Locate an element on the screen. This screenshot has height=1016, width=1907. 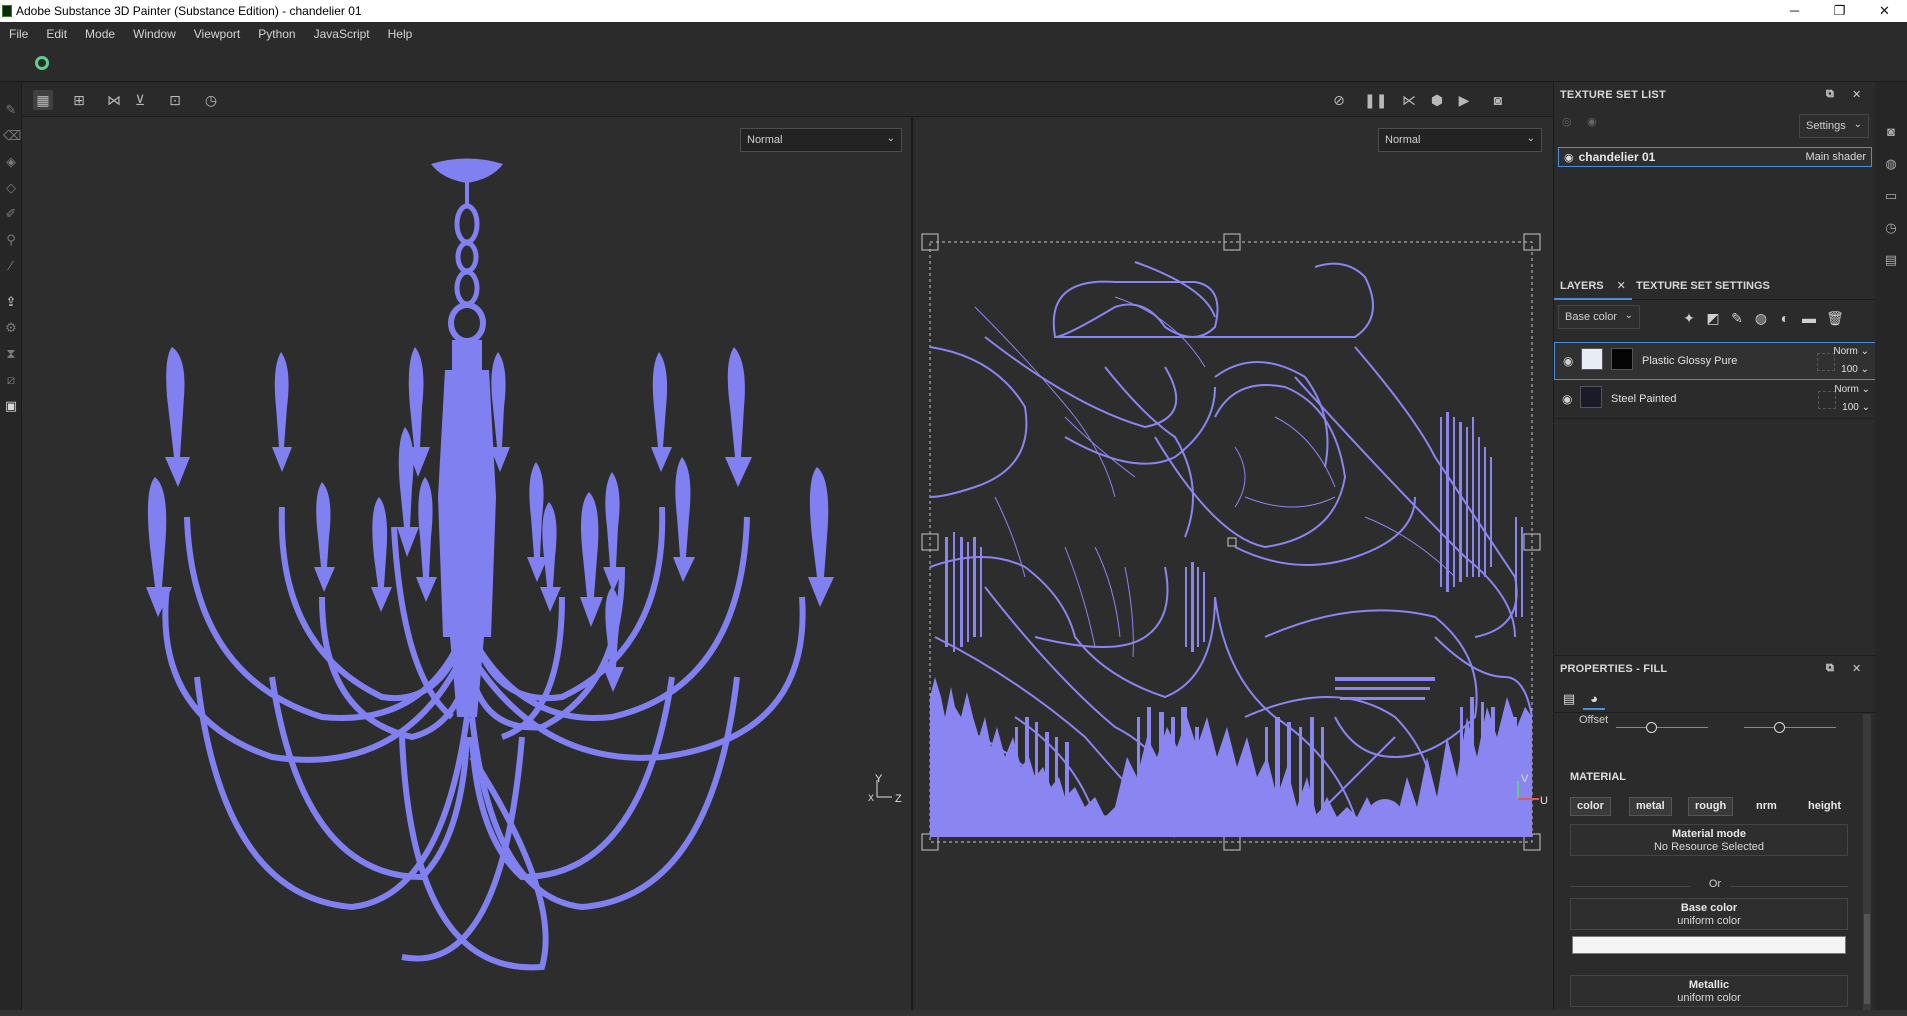
delete-layer-icon: 🗑 is located at coordinates (1835, 318).